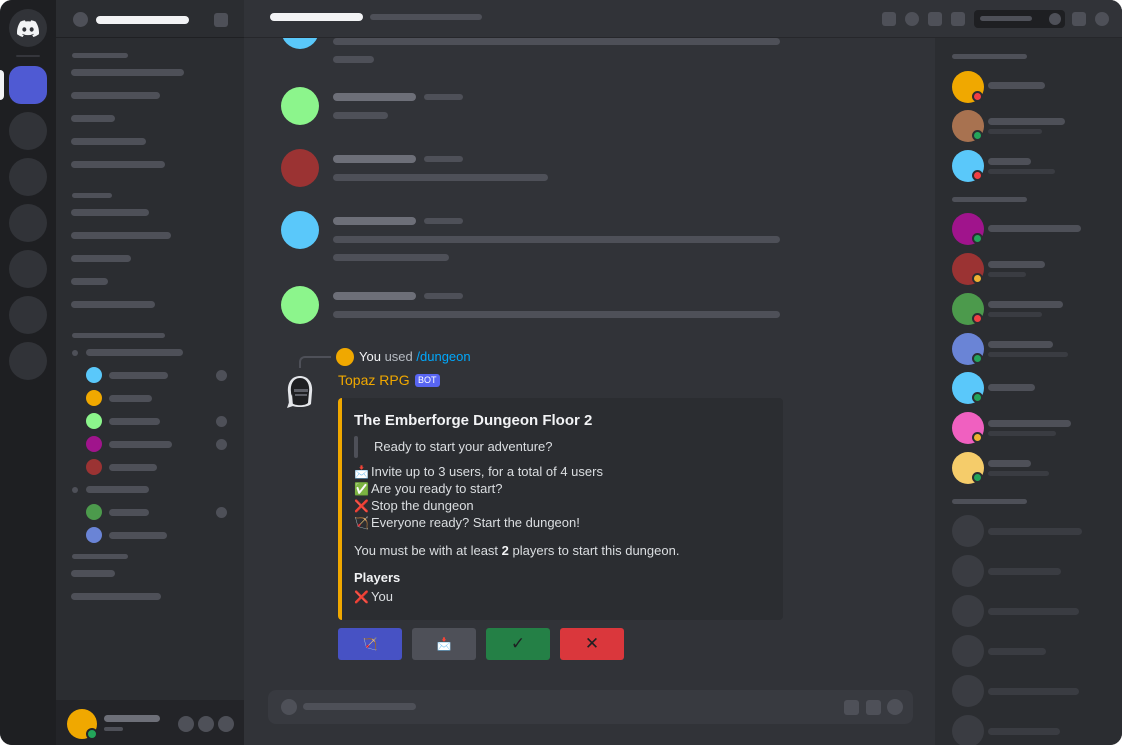 The width and height of the screenshot is (1122, 745). I want to click on bot-name: Topaz RPG, so click(374, 380).